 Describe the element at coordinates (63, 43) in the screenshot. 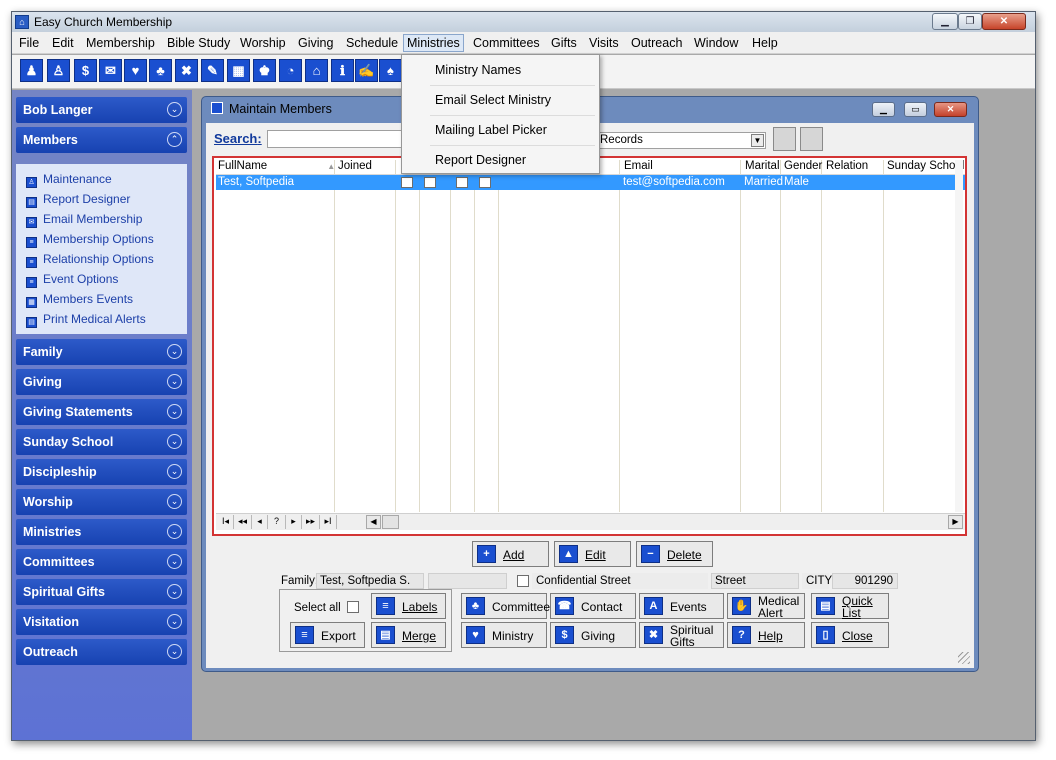

I see `menu-edit: Edit` at that location.